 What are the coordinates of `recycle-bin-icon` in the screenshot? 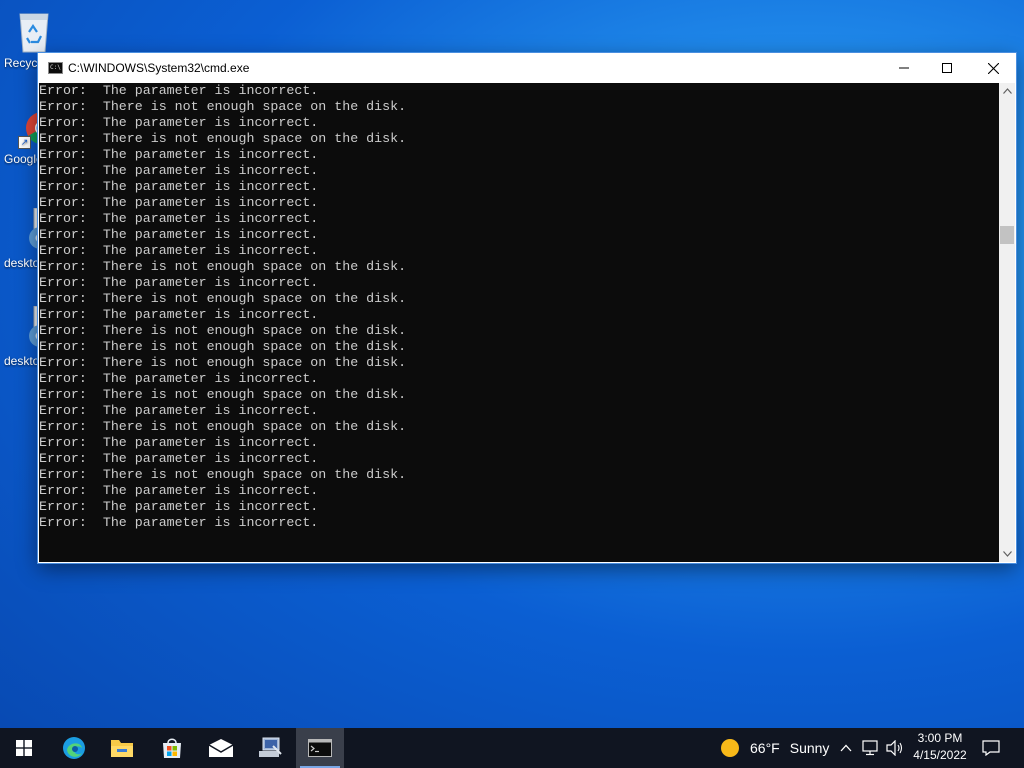 It's located at (34, 33).